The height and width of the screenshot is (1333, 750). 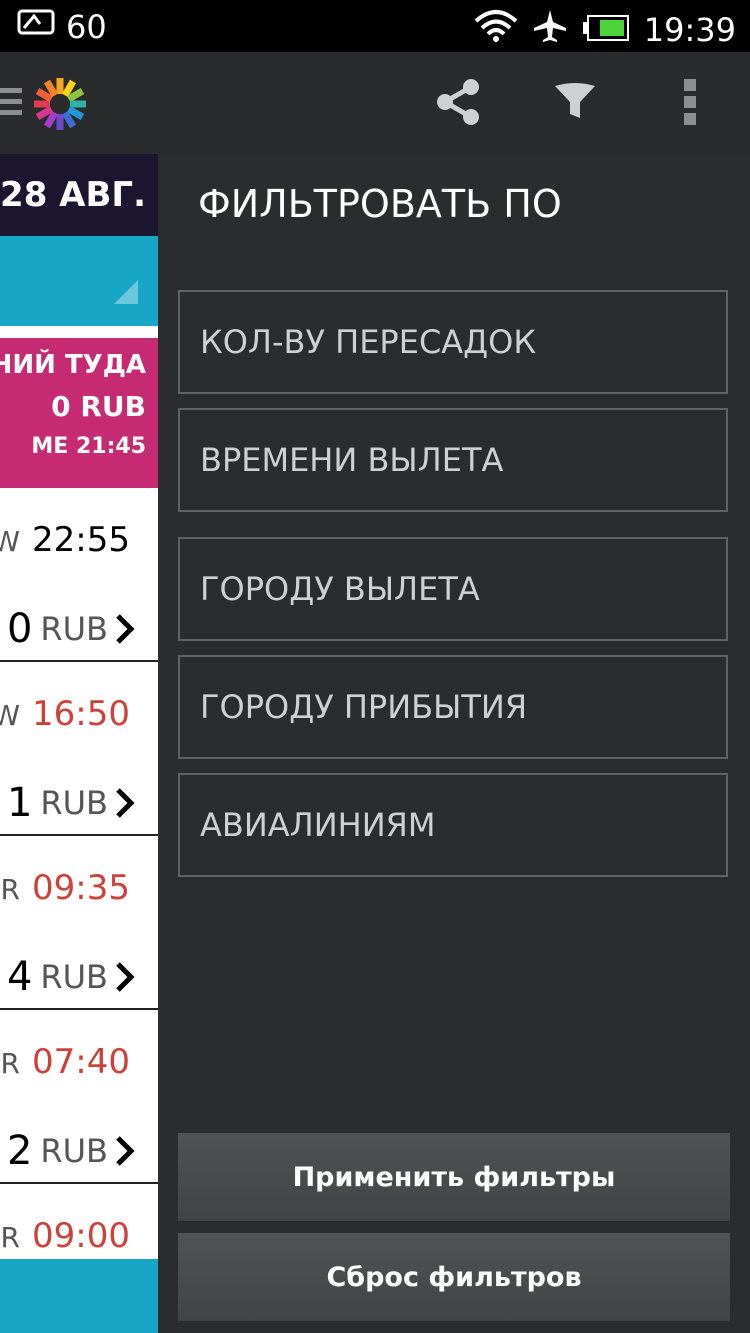 What do you see at coordinates (690, 102) in the screenshot?
I see `overflow-menu-icon` at bounding box center [690, 102].